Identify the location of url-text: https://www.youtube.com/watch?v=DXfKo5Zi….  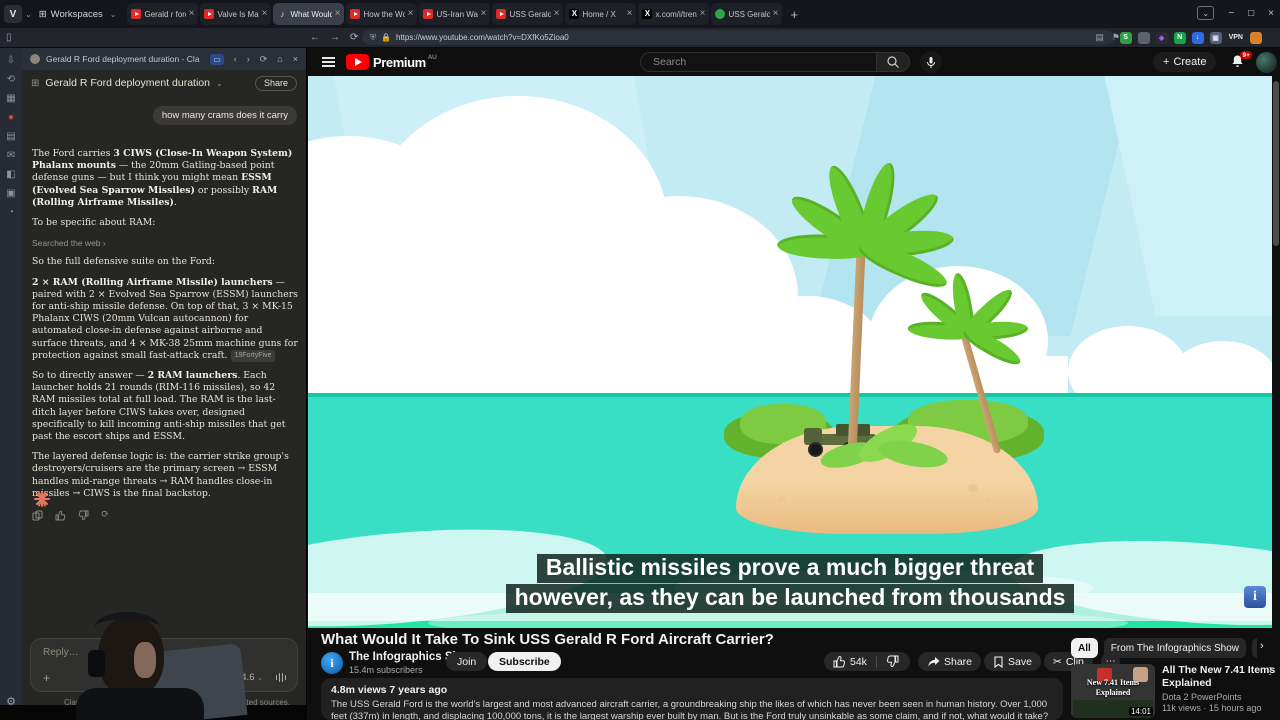
(482, 37).